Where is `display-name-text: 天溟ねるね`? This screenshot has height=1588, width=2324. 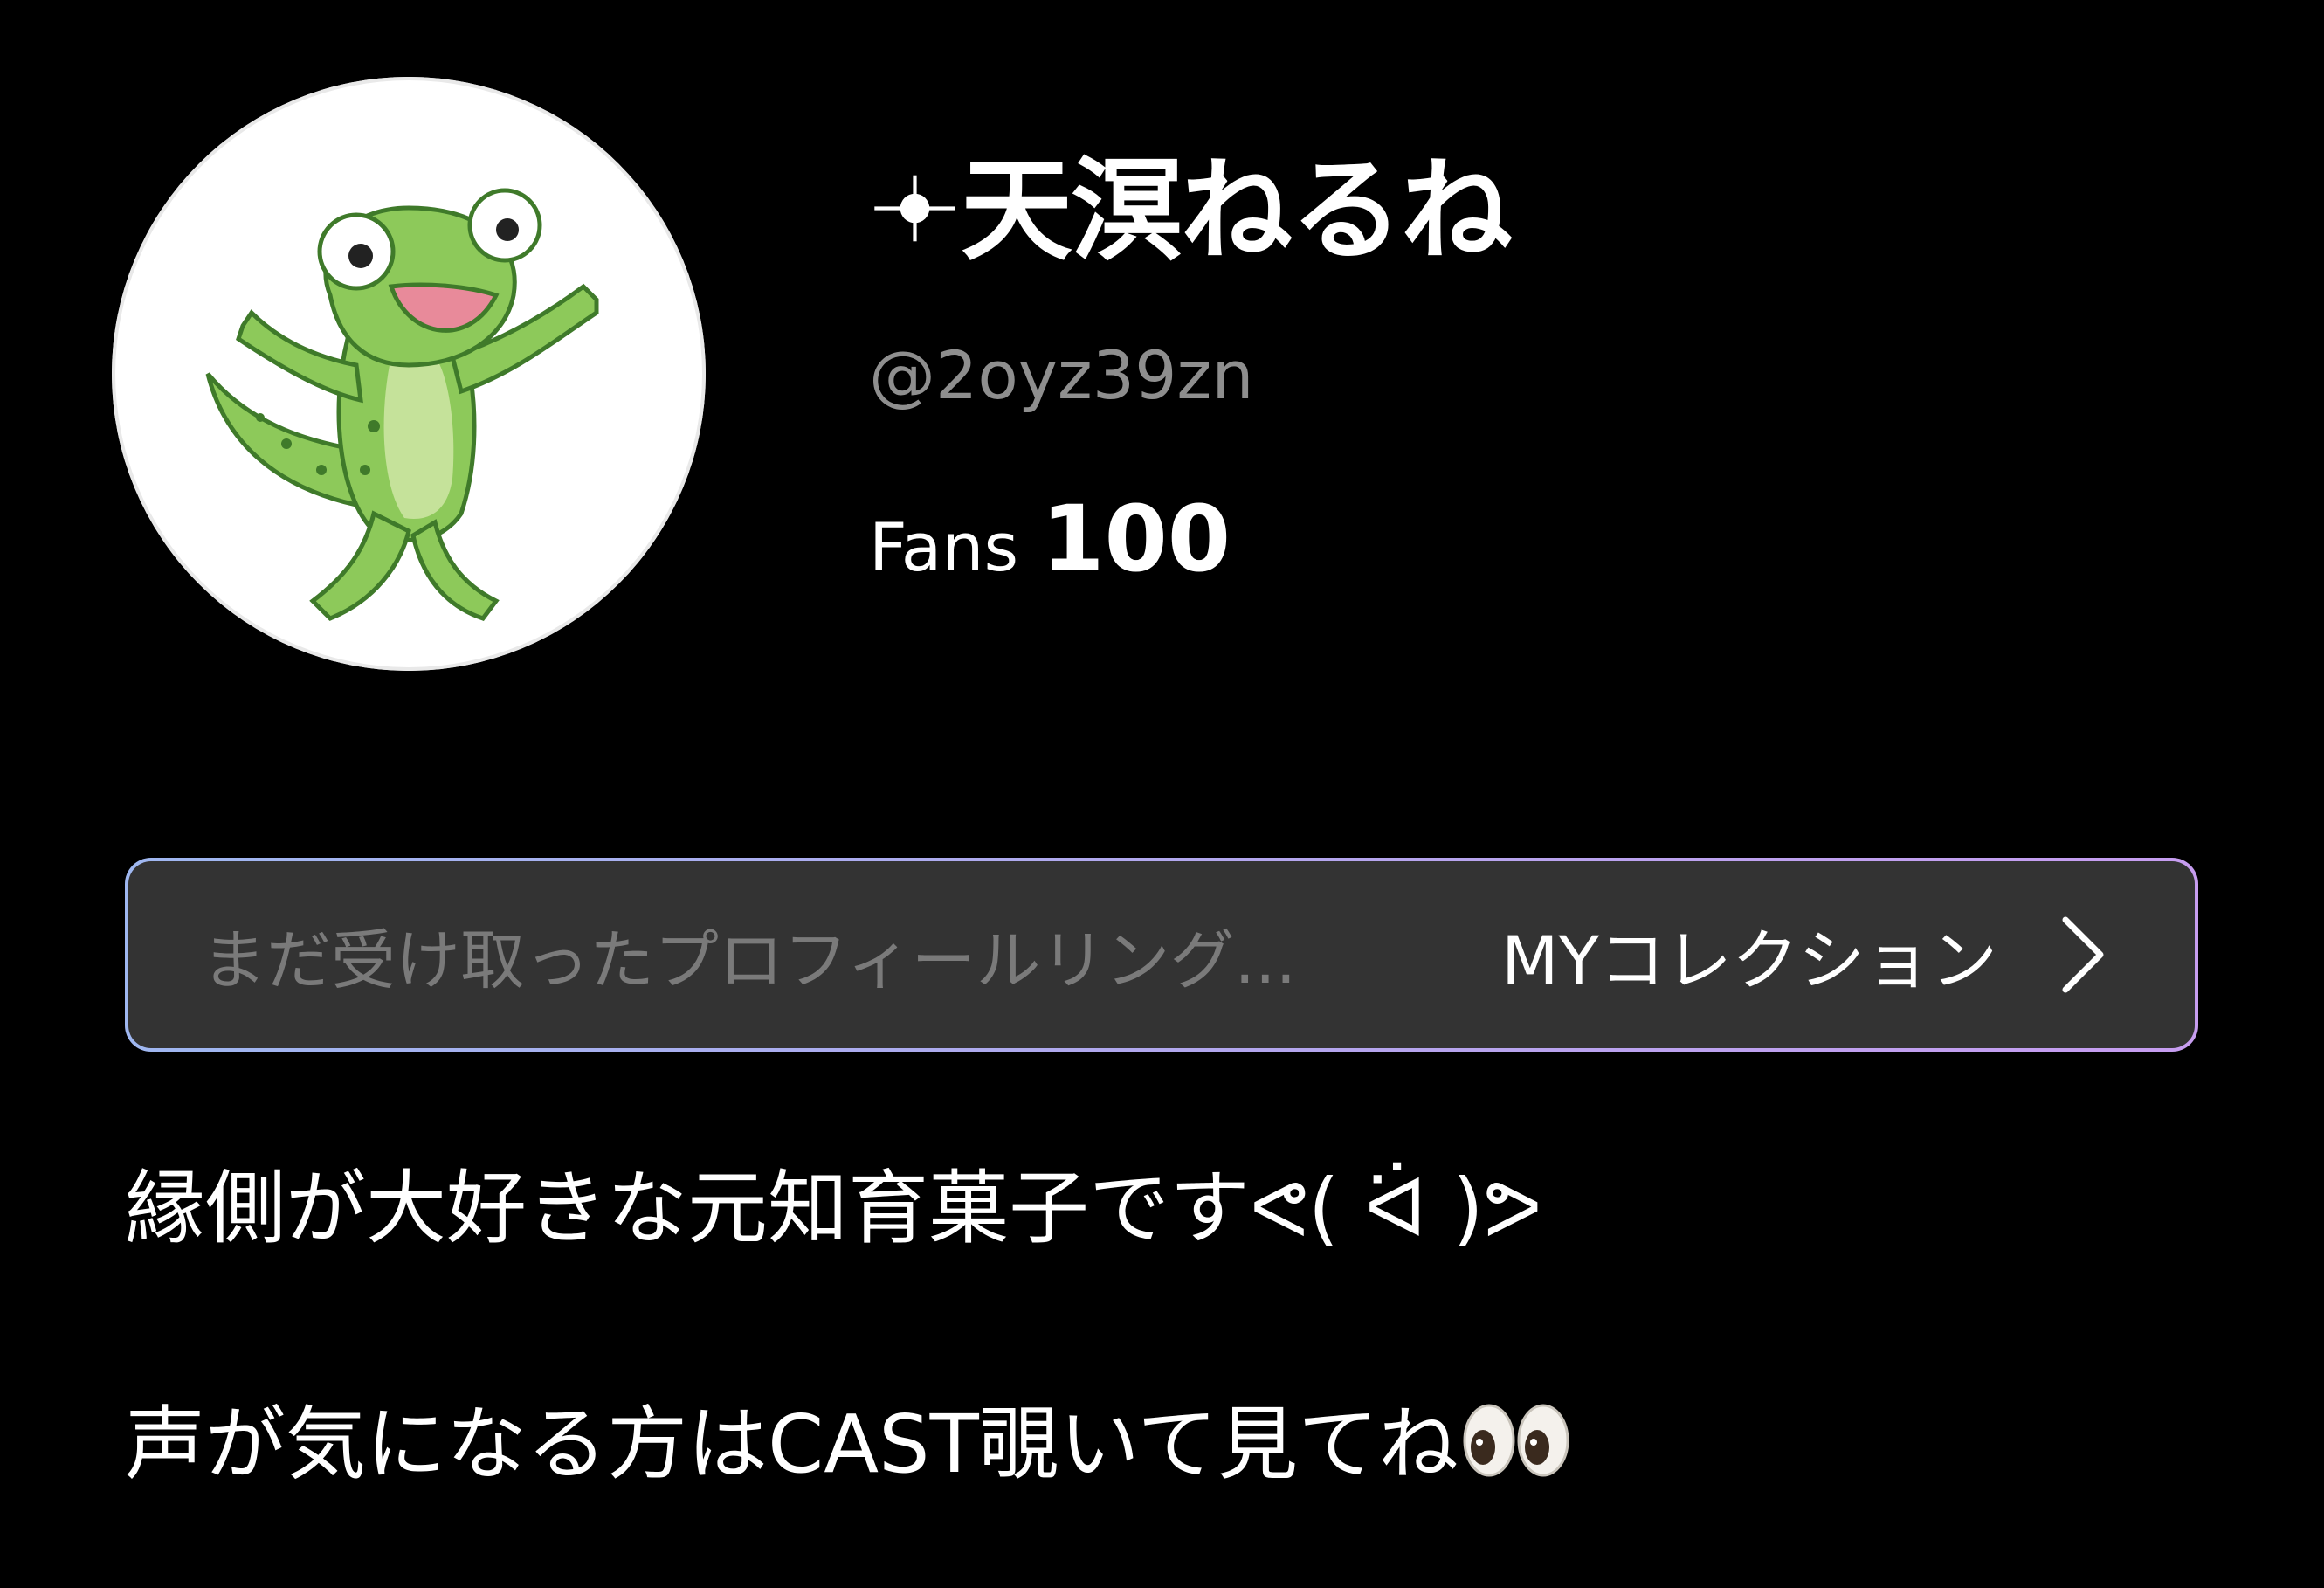
display-name-text: 天溟ねるね is located at coordinates (1237, 211).